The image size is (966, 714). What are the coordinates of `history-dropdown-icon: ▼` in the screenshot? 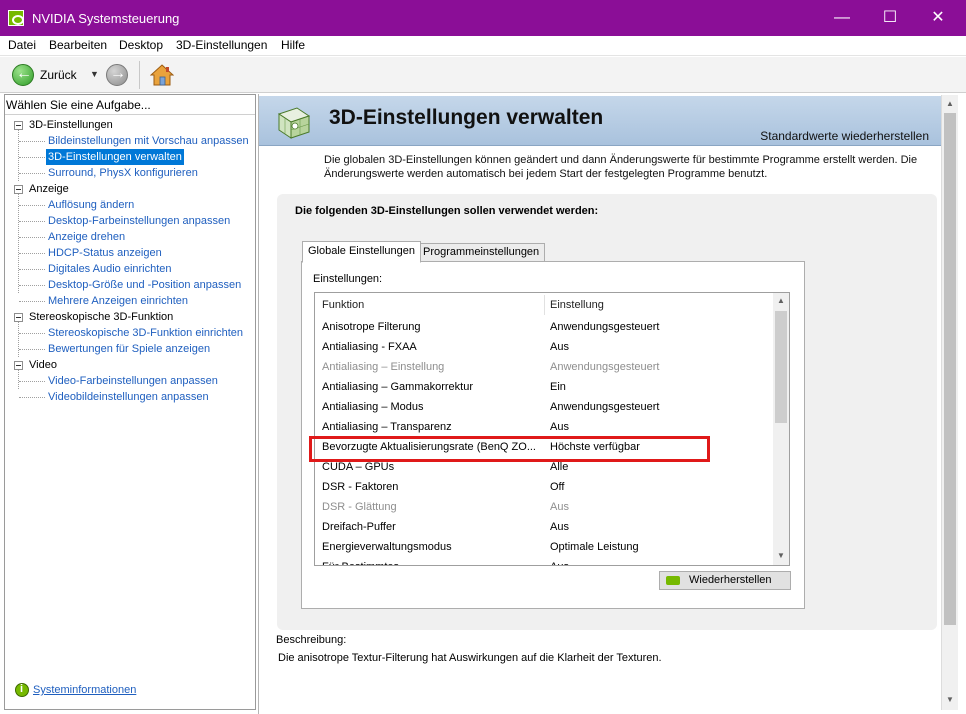 It's located at (94, 74).